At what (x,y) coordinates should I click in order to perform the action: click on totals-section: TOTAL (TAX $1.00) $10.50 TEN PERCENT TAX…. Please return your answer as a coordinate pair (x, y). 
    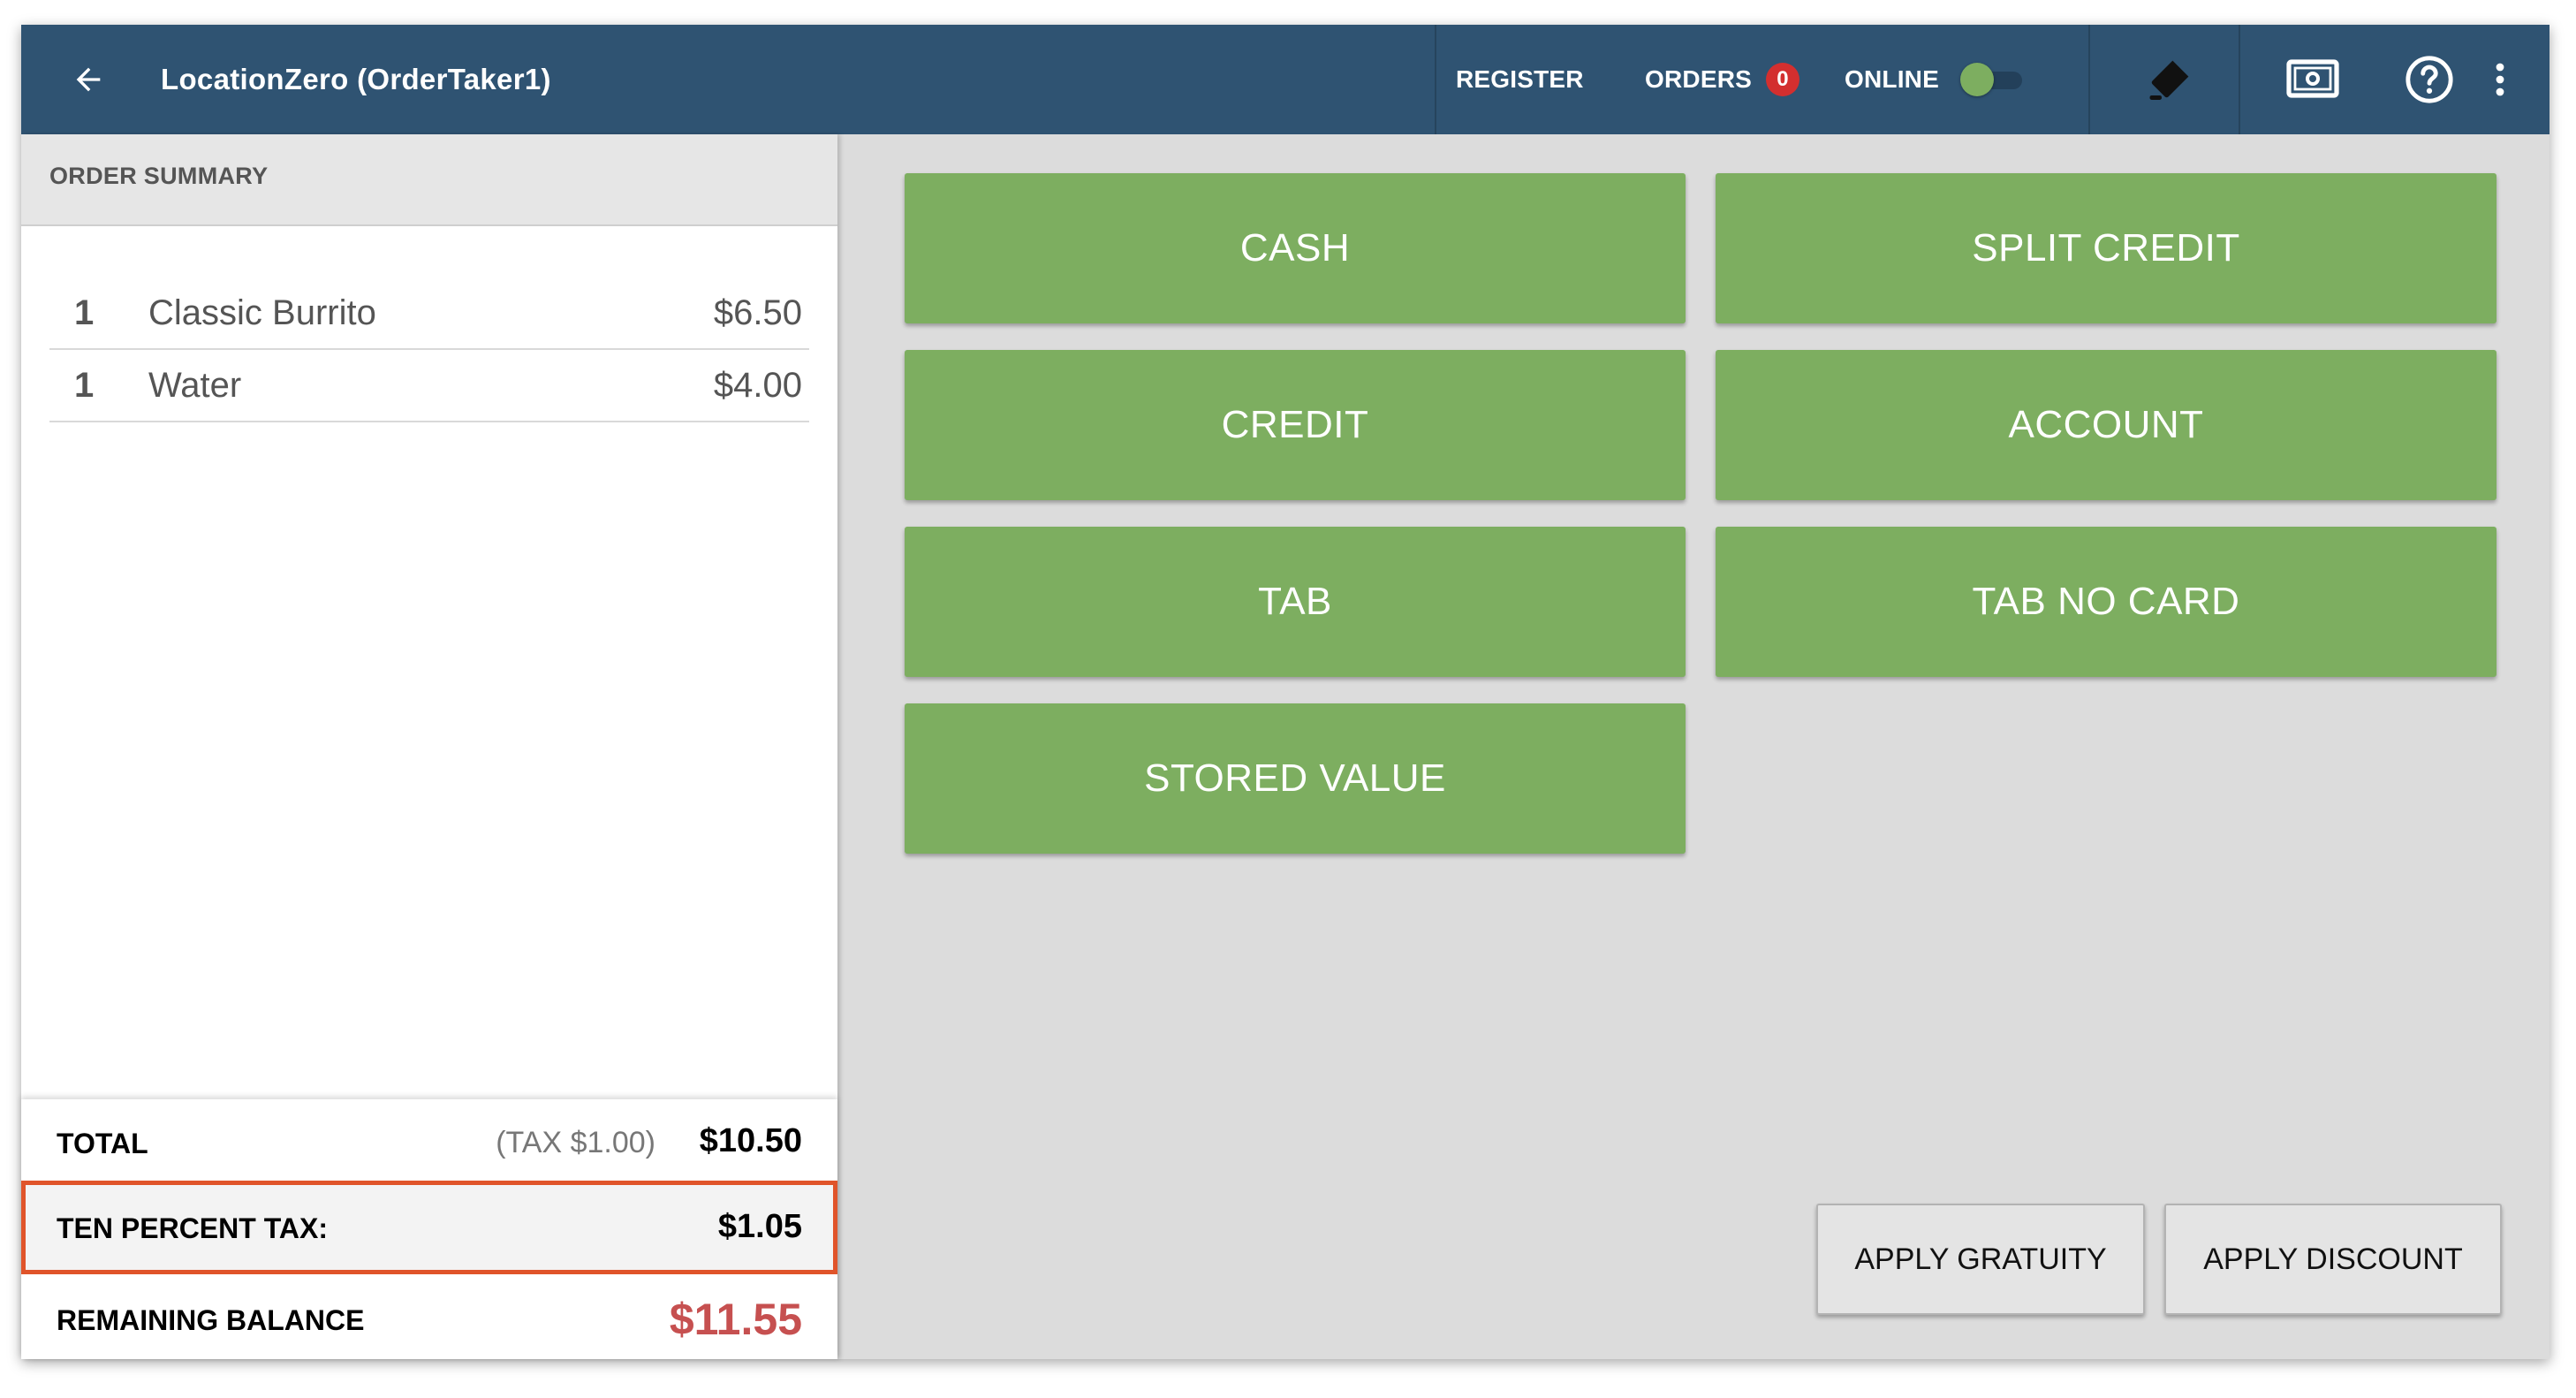
    Looking at the image, I should click on (429, 1229).